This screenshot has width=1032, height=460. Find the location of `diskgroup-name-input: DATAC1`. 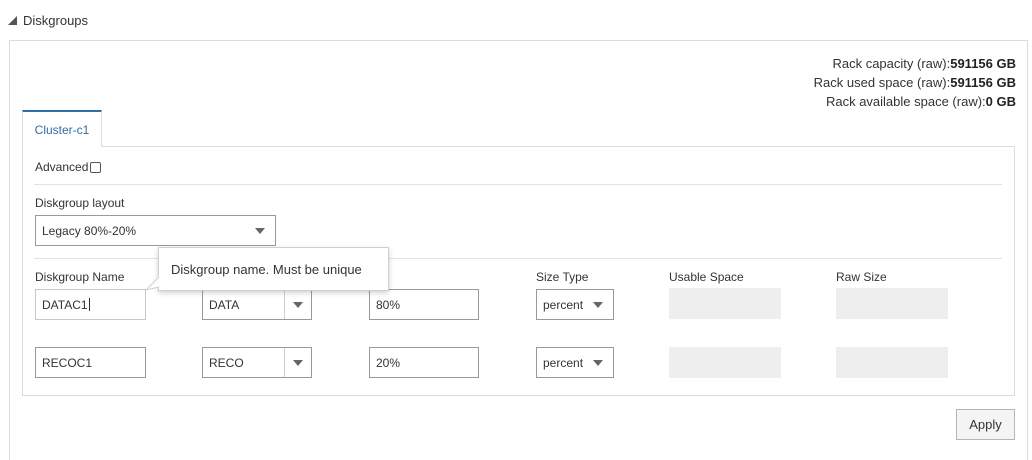

diskgroup-name-input: DATAC1 is located at coordinates (90, 304).